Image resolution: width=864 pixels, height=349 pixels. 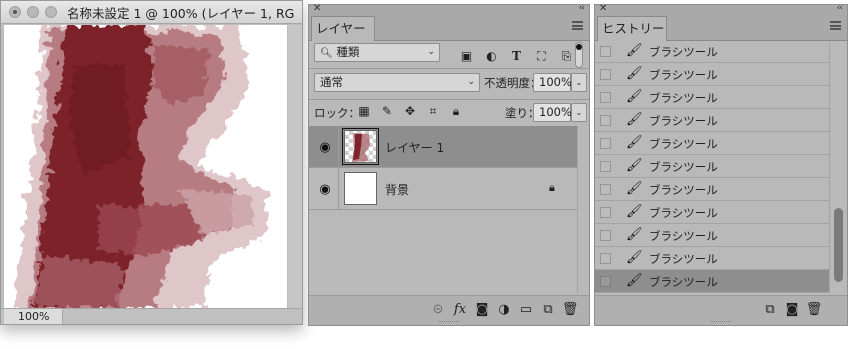 I want to click on fill-field: 100%, so click(x=552, y=112).